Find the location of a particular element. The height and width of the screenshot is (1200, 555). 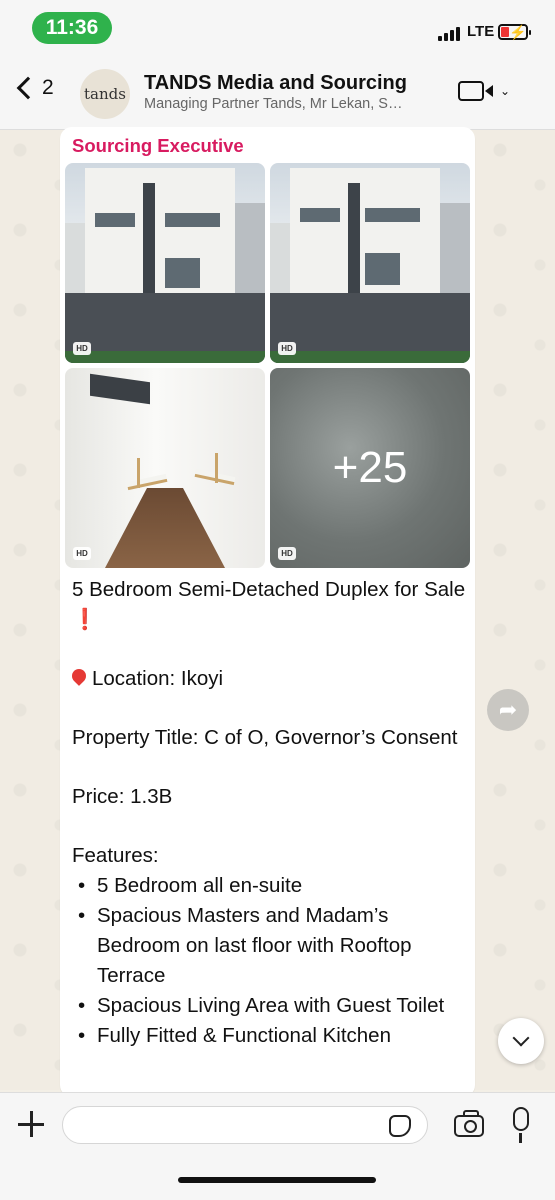

status-bar: 11:36 LTE ⚡ is located at coordinates (277, 29).